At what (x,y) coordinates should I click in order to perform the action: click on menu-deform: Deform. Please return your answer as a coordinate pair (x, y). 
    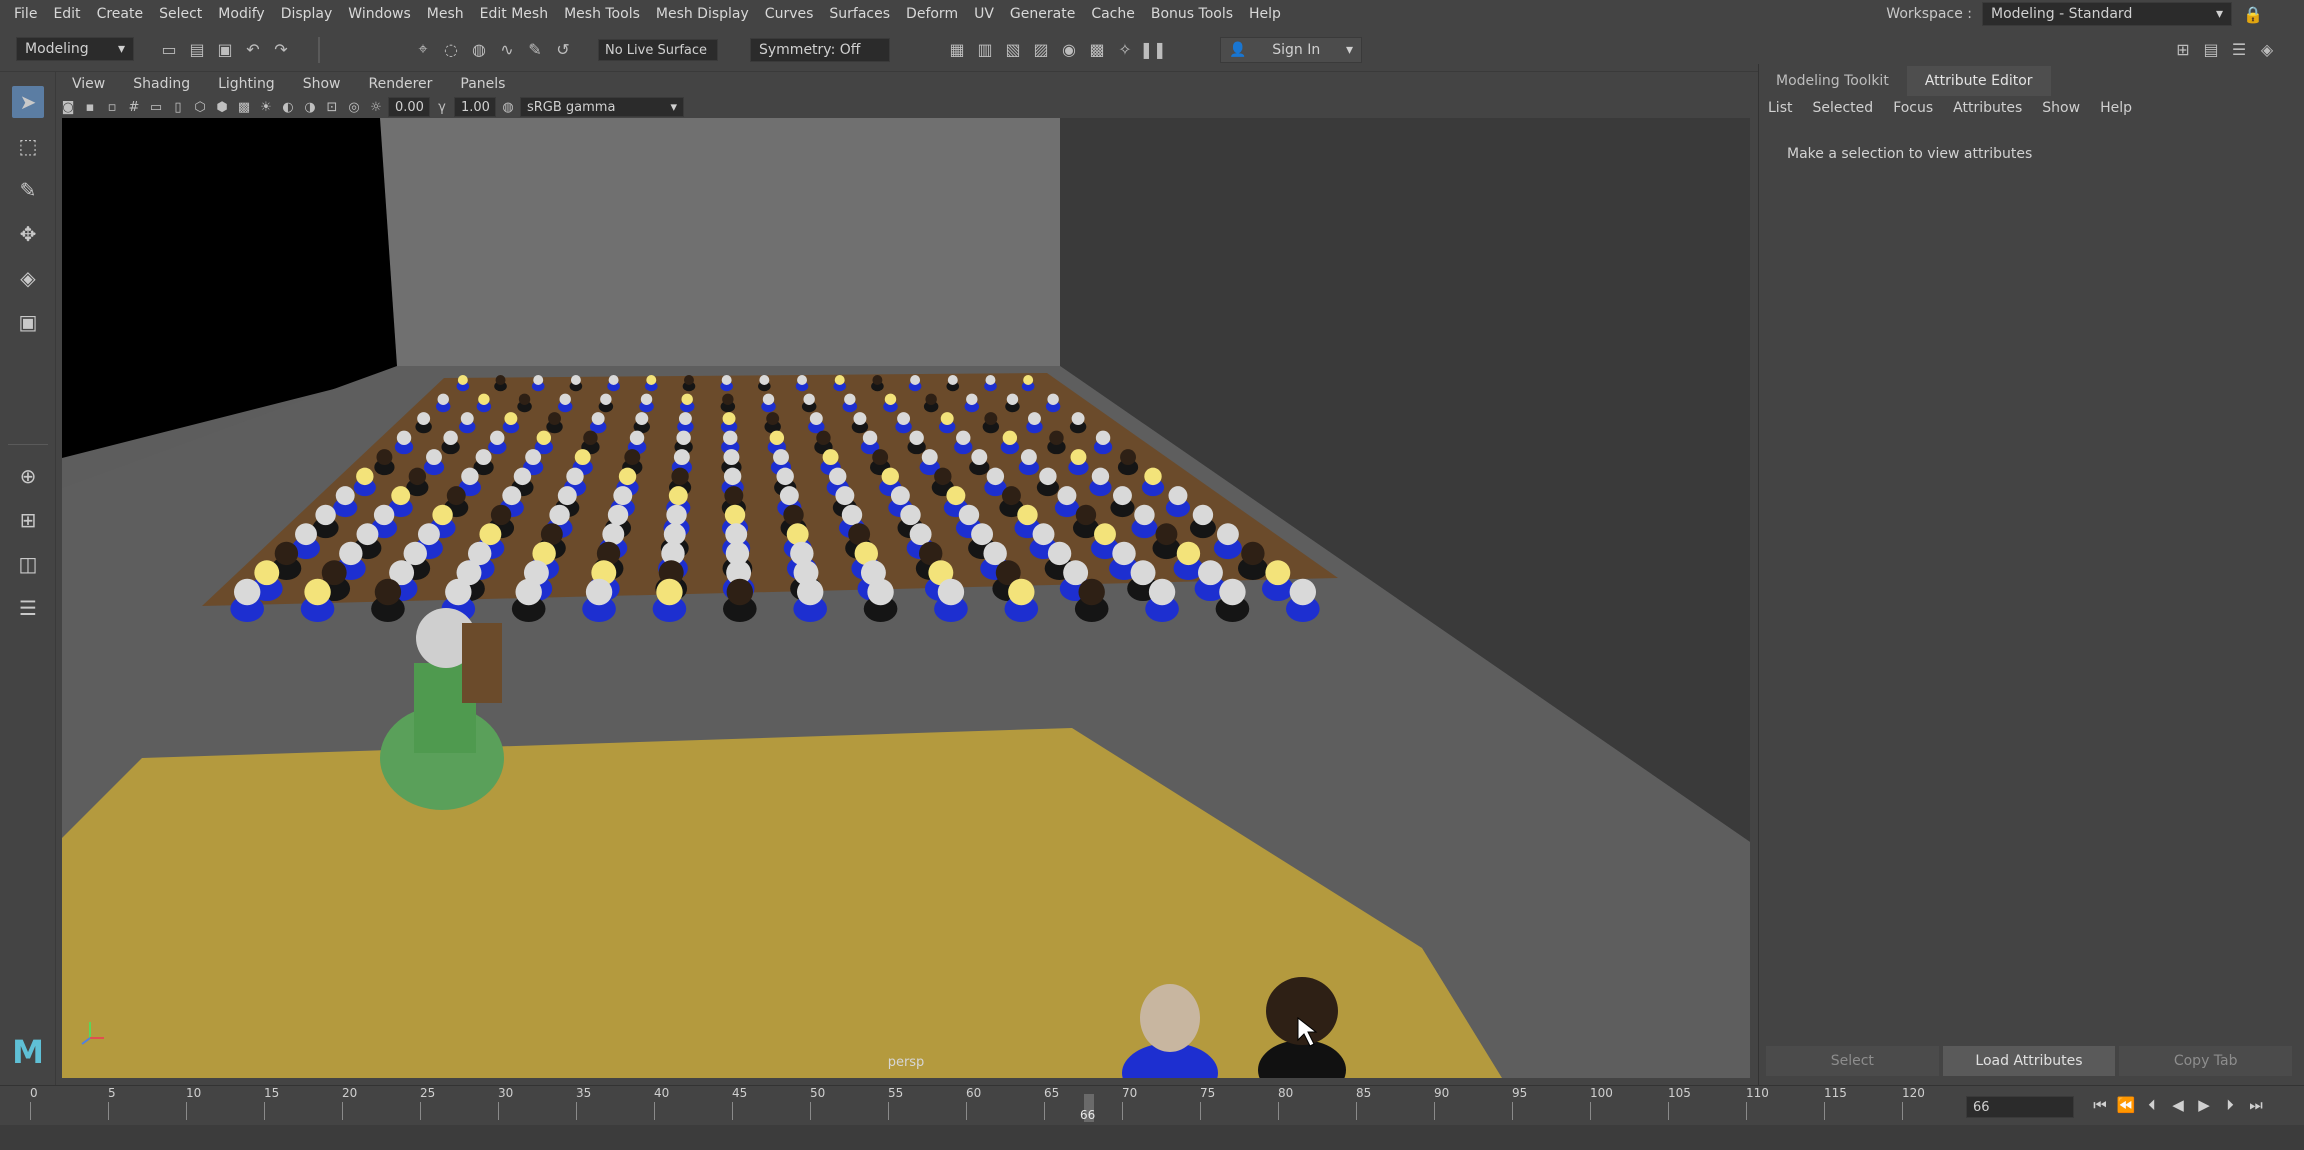
    Looking at the image, I should click on (932, 14).